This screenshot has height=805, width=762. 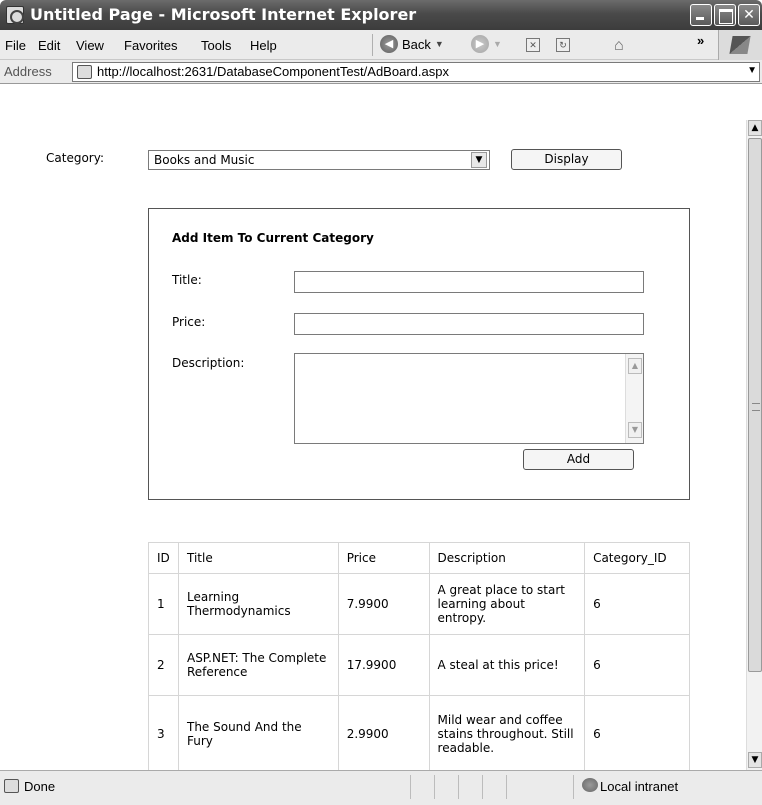 What do you see at coordinates (383, 733) in the screenshot?
I see `cell-price: 2.9900` at bounding box center [383, 733].